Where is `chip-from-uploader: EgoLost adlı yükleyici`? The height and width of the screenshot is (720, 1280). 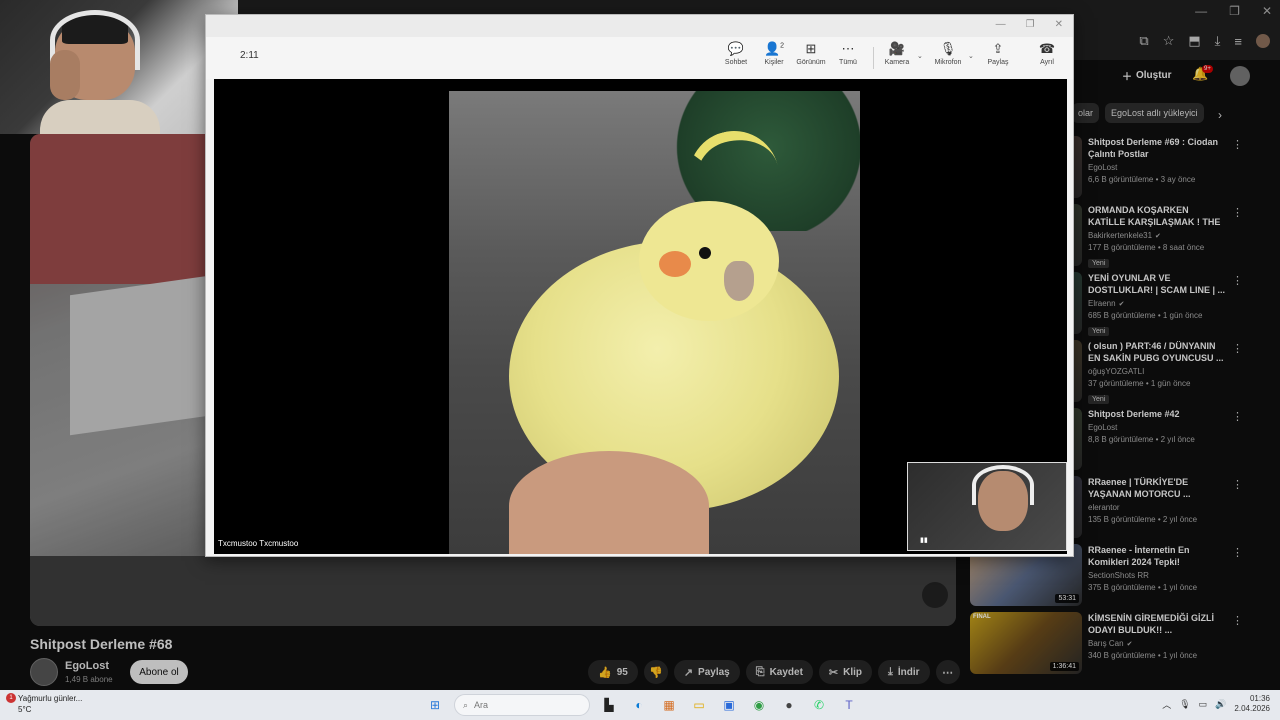 chip-from-uploader: EgoLost adlı yükleyici is located at coordinates (1154, 113).